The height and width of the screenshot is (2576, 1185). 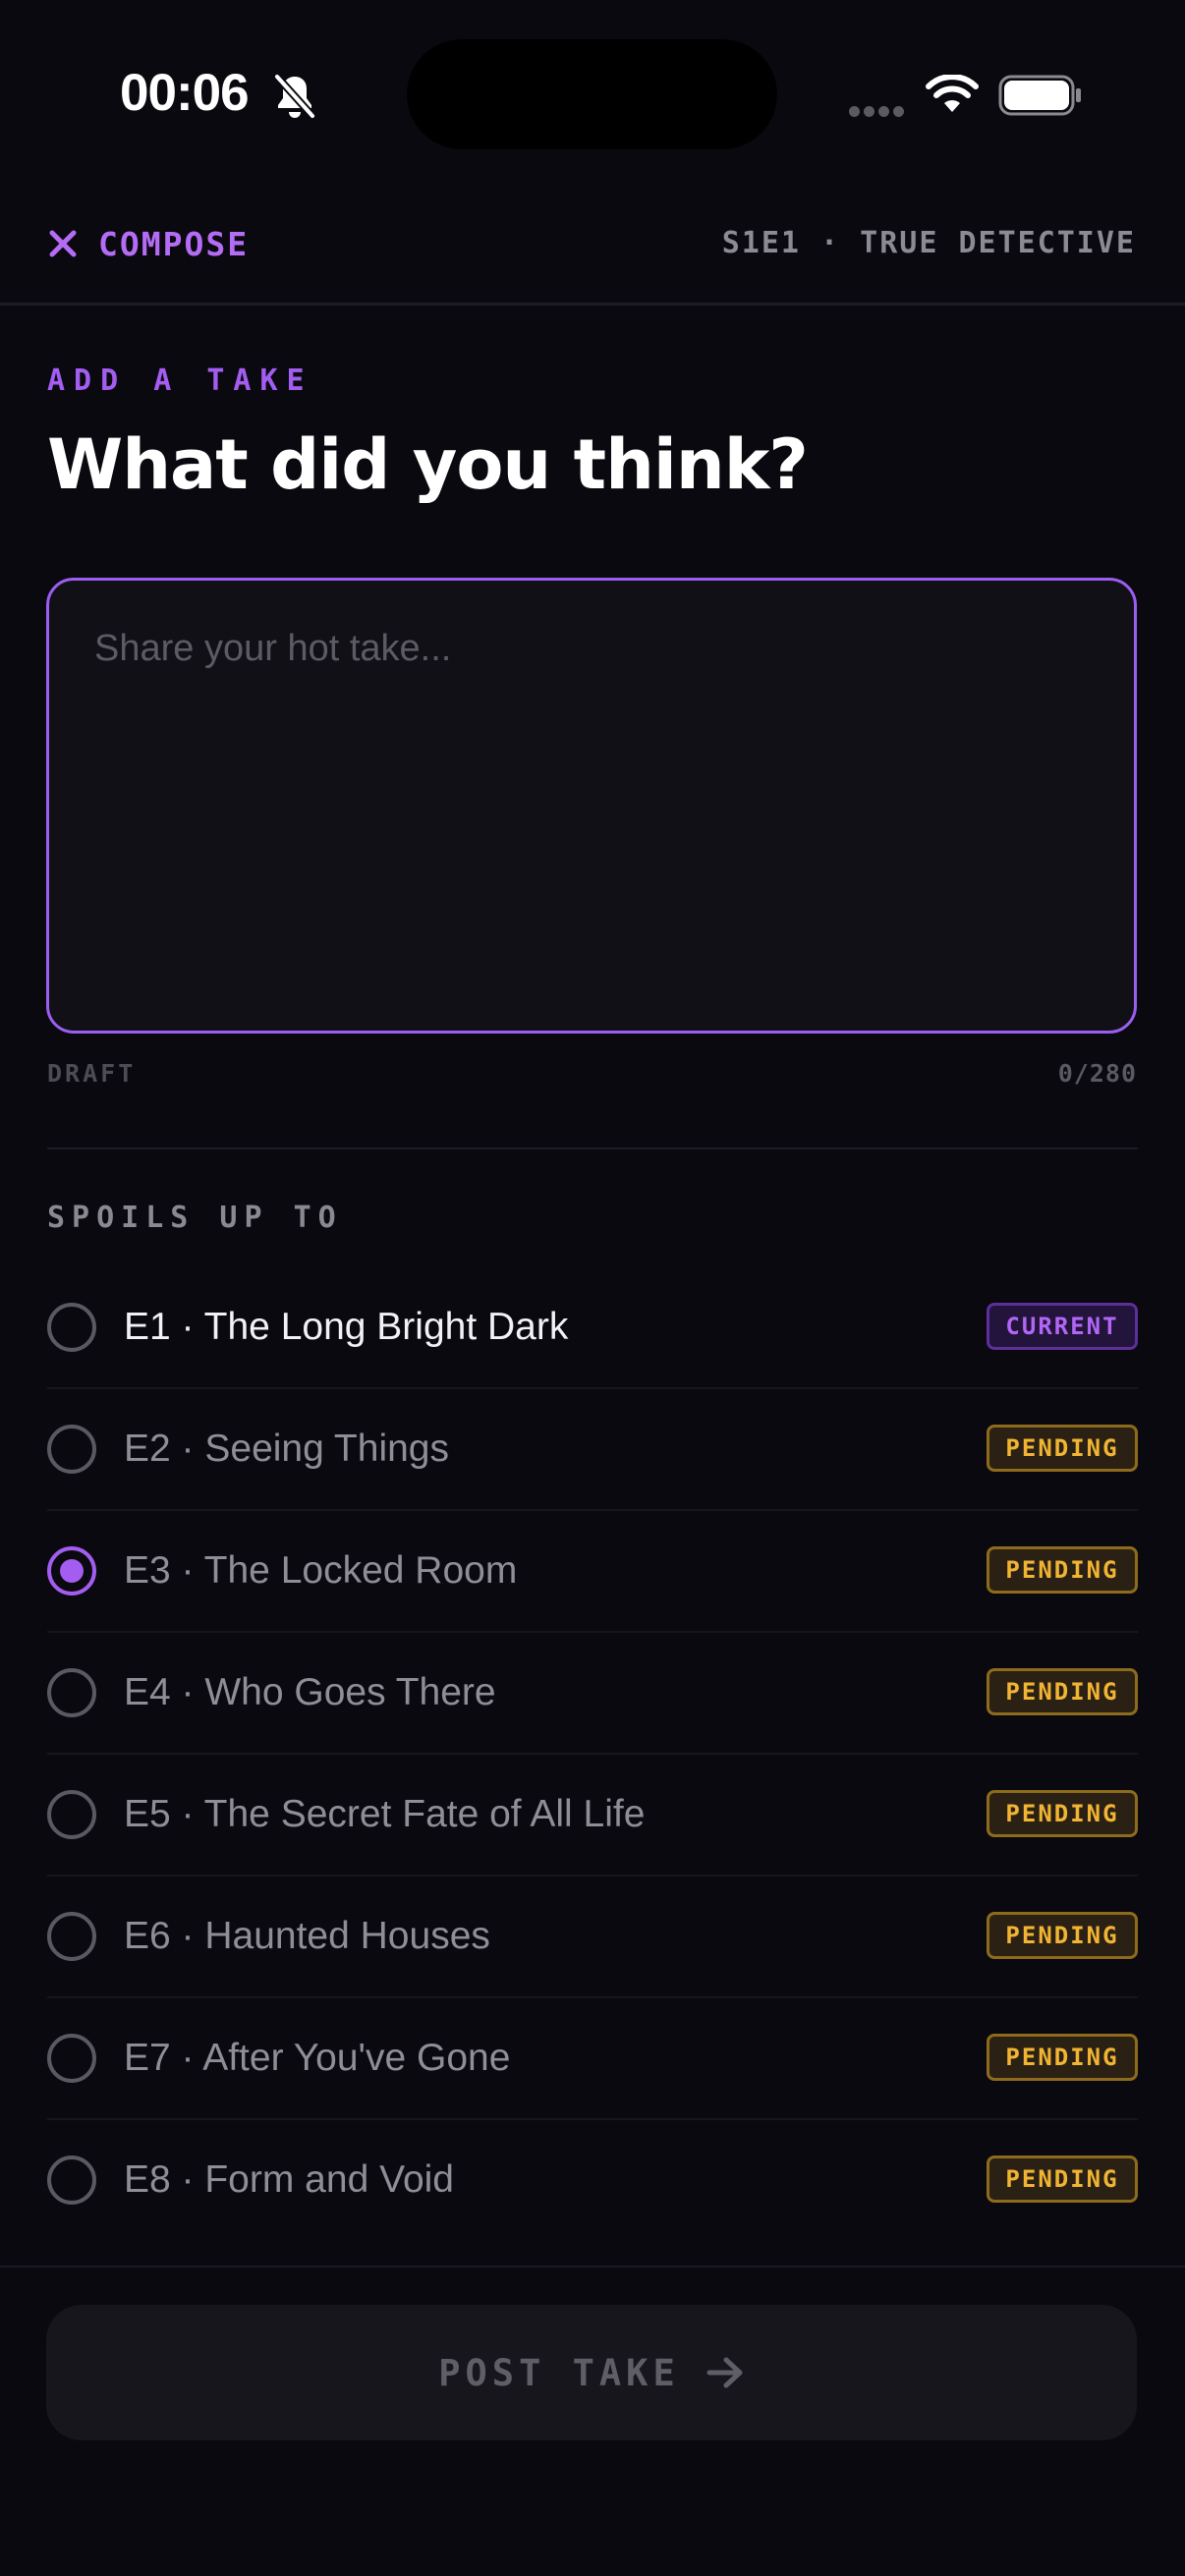 What do you see at coordinates (592, 1937) in the screenshot?
I see `episode-option-e6: E6 · Haunted Houses PENDING` at bounding box center [592, 1937].